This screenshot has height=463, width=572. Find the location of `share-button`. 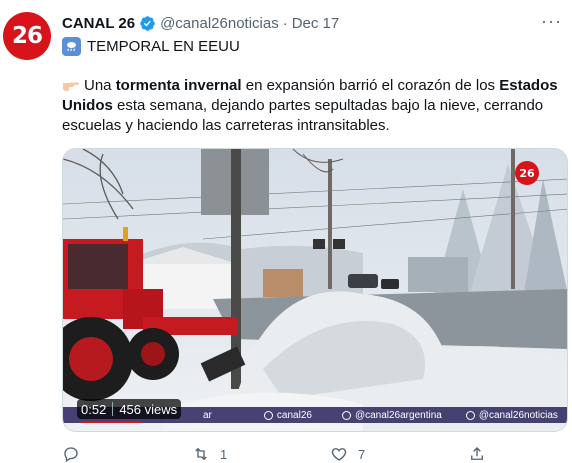

share-button is located at coordinates (482, 454).